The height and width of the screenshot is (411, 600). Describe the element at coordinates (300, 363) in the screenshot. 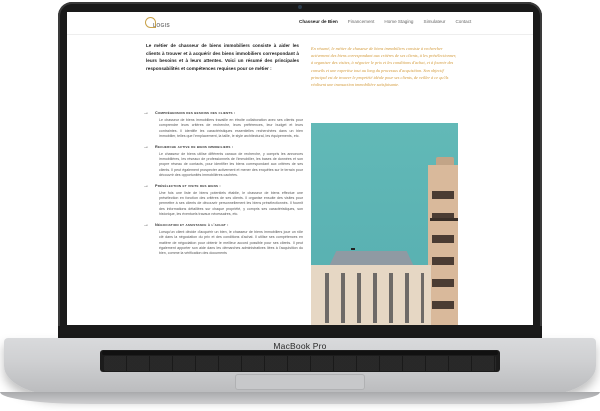

I see `keyboard-keys` at that location.